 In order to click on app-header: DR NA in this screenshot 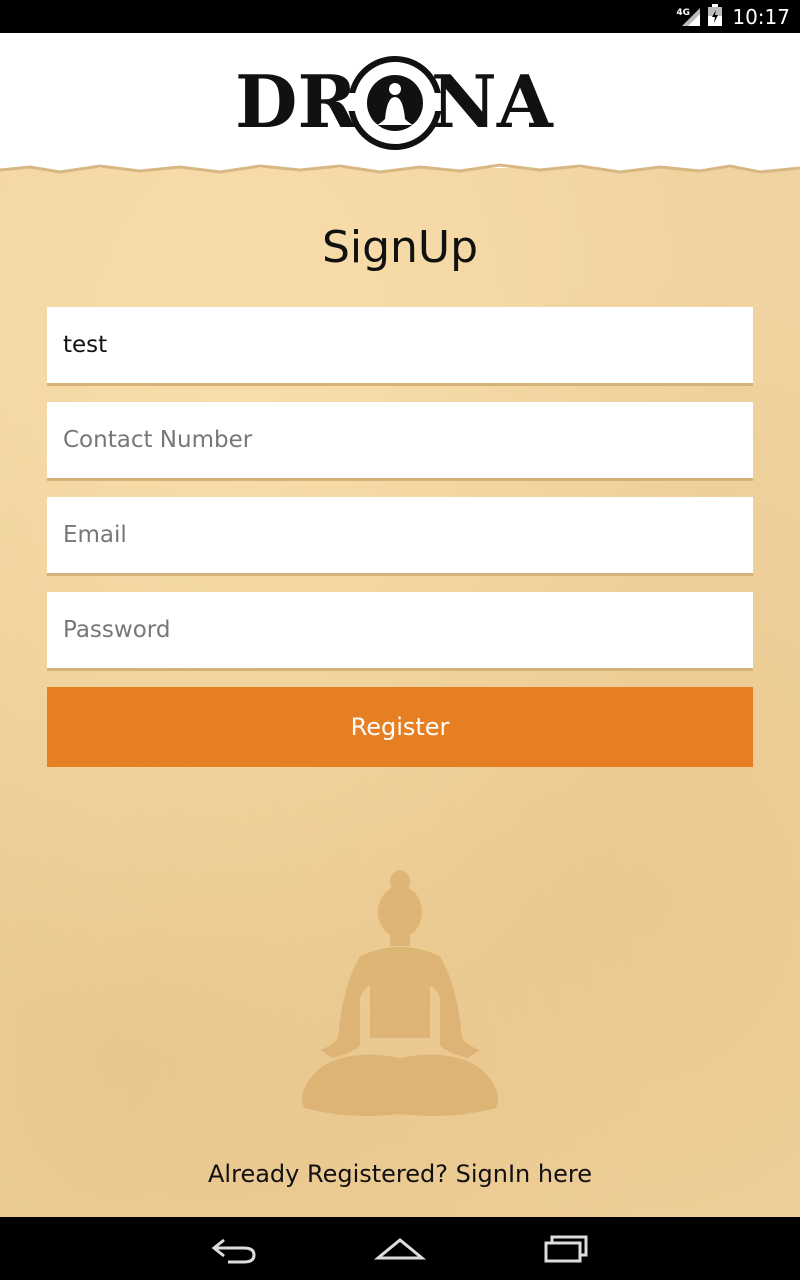, I will do `click(400, 103)`.